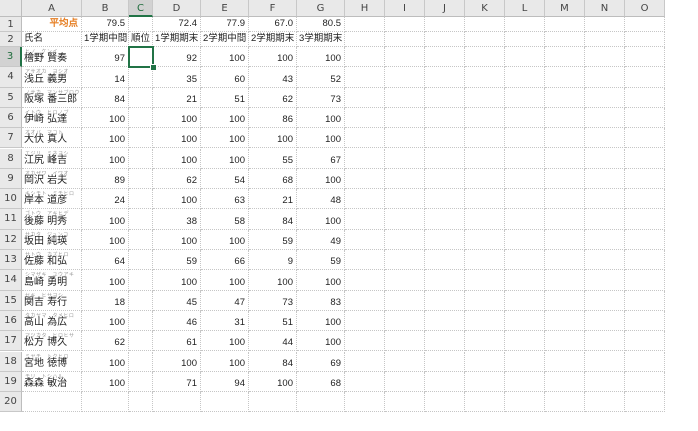 The height and width of the screenshot is (431, 698). Describe the element at coordinates (273, 77) in the screenshot. I see `grid-cell: 43` at that location.